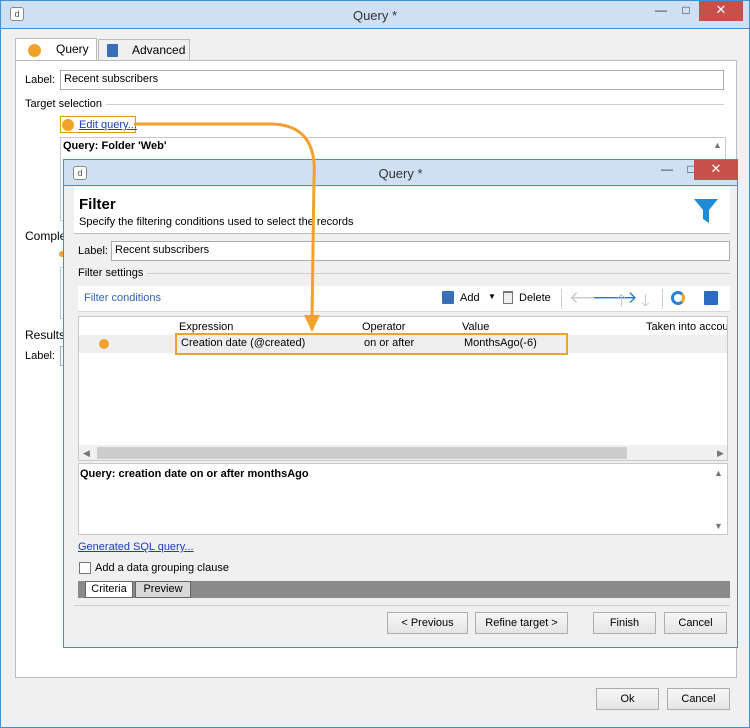  I want to click on clipboard-icon, so click(112, 50).